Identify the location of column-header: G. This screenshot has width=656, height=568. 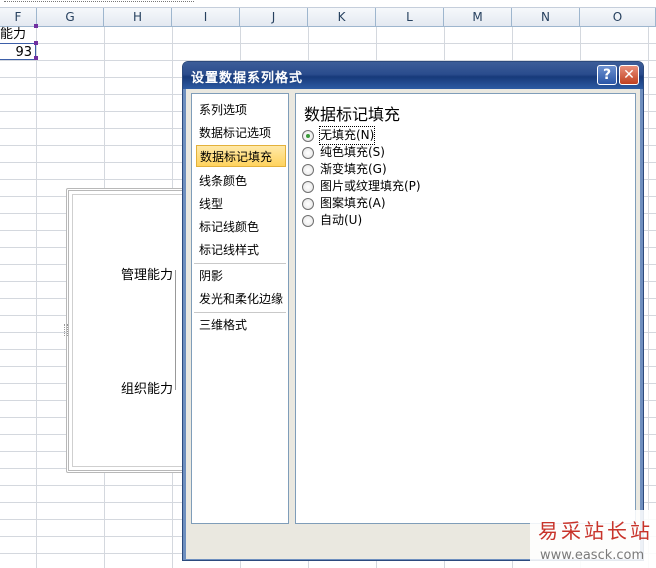
(70, 17).